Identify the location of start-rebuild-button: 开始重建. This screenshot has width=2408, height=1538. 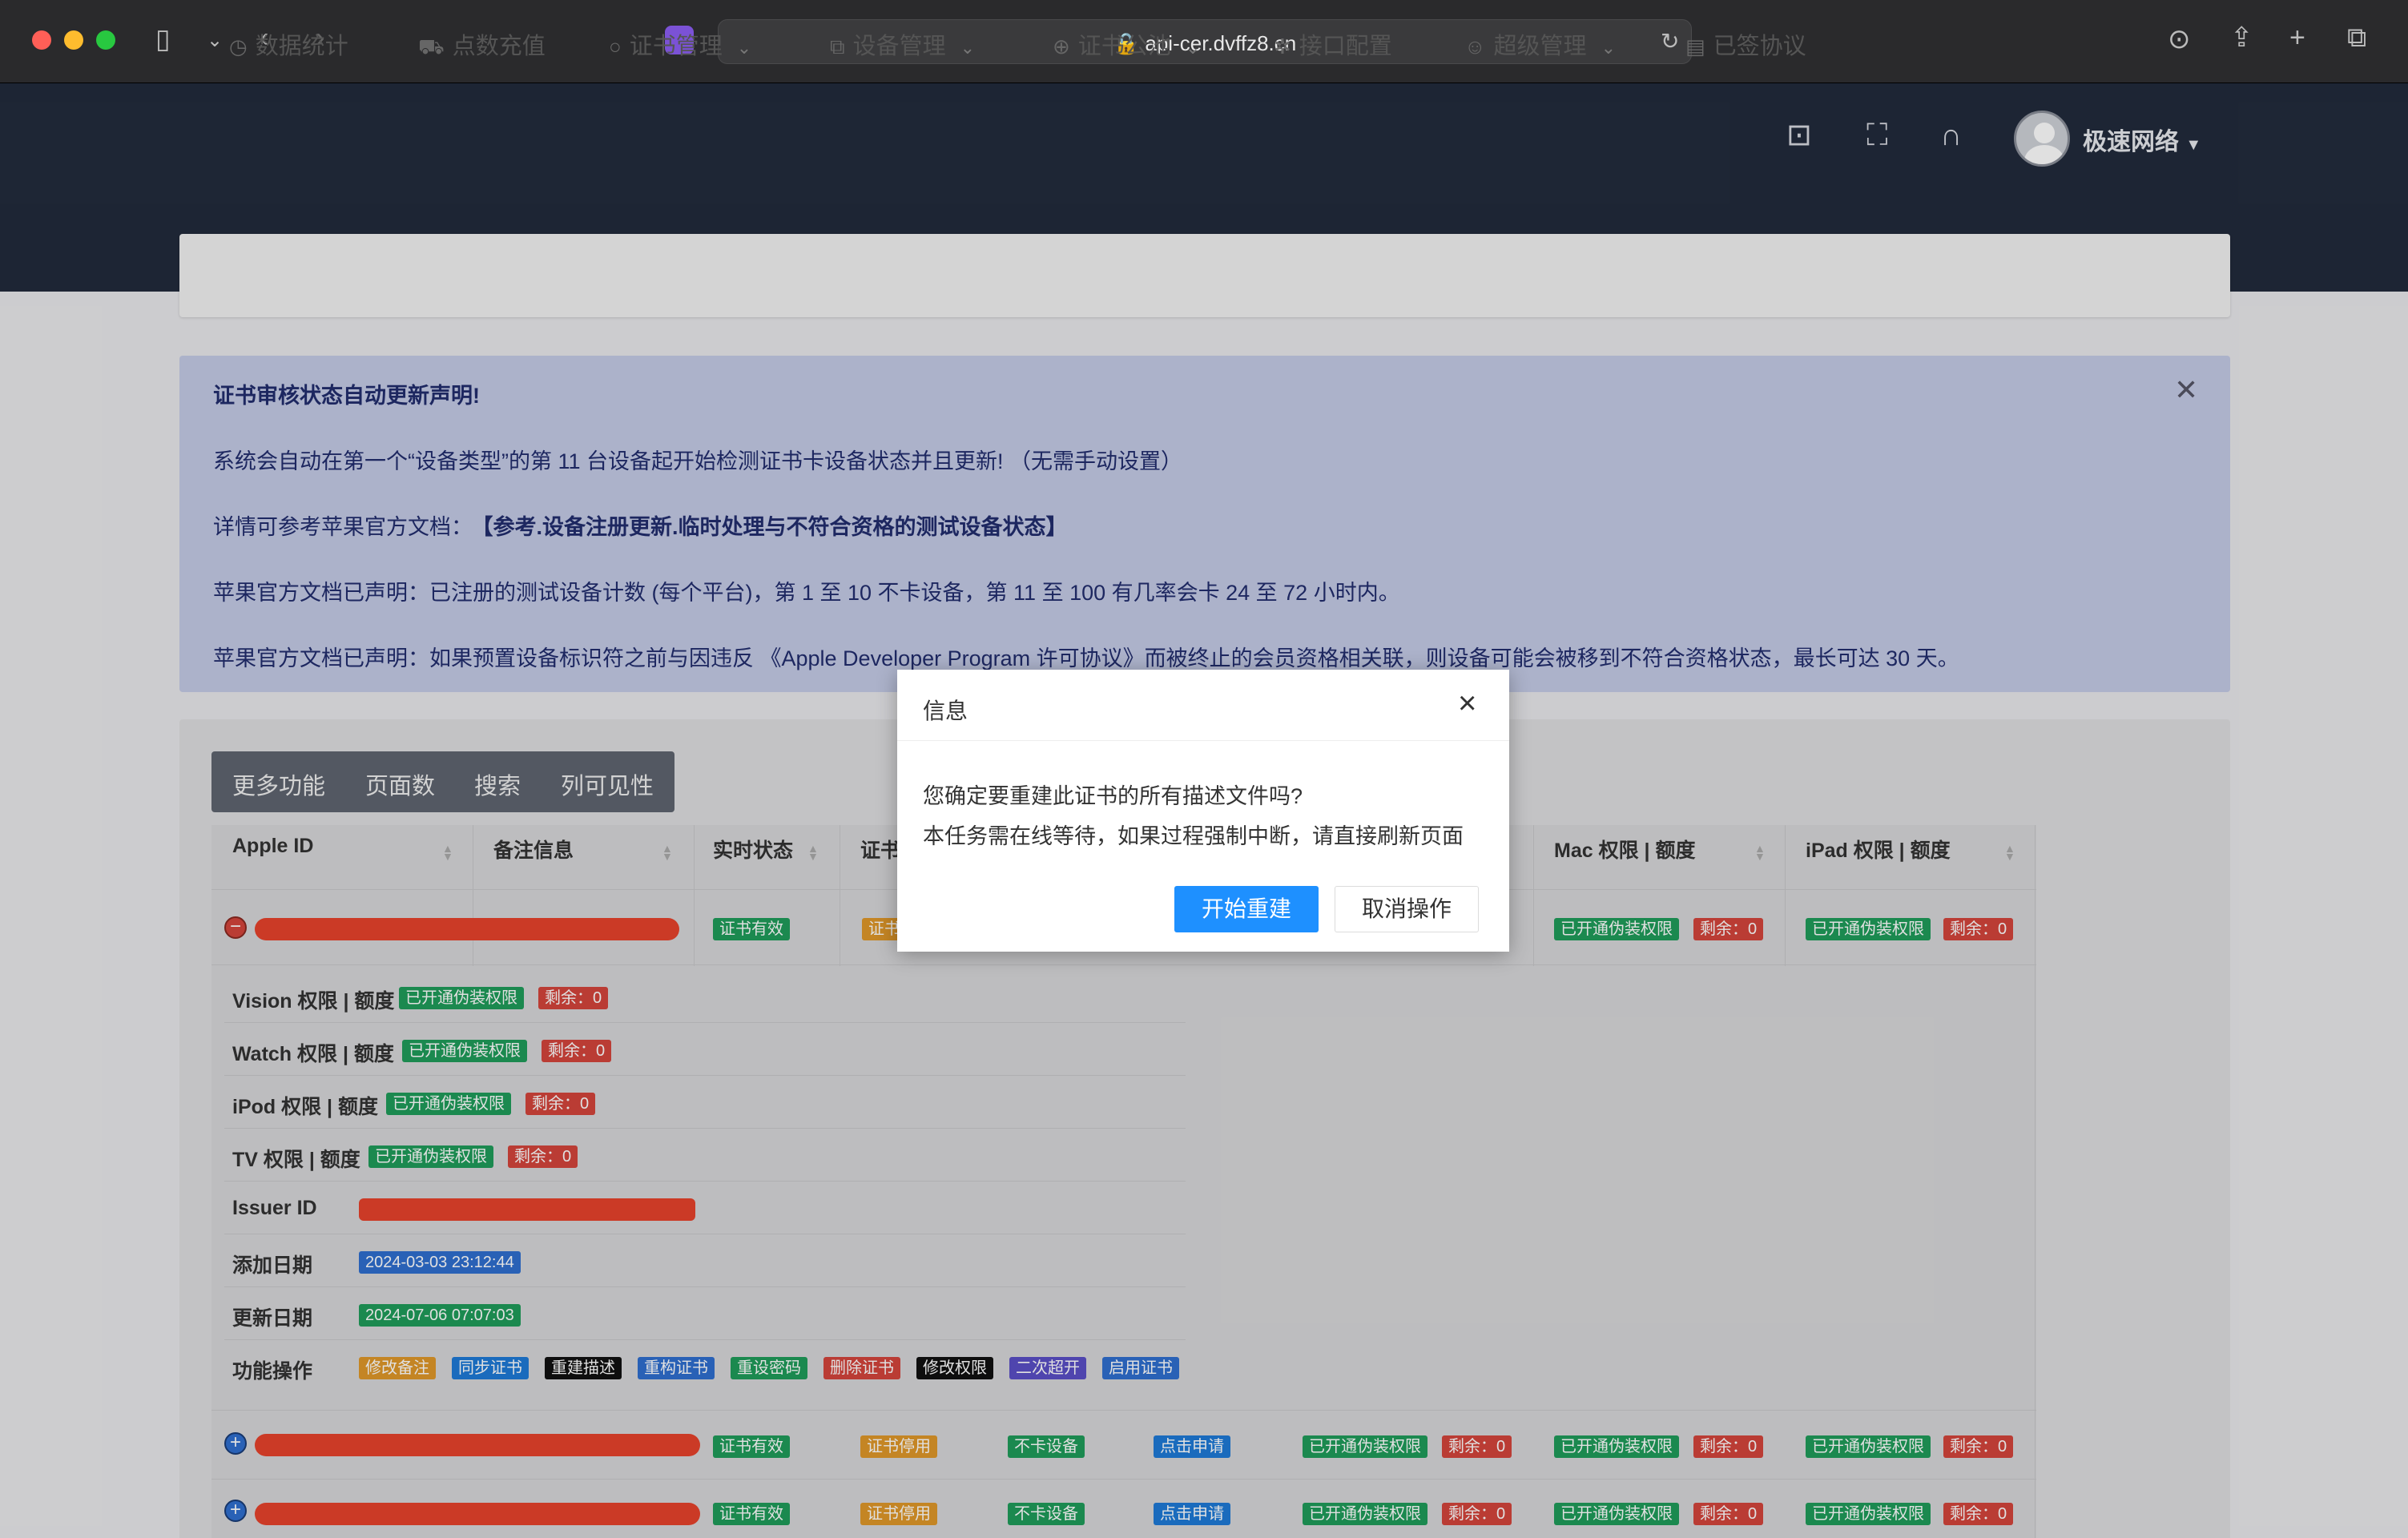
(1246, 909).